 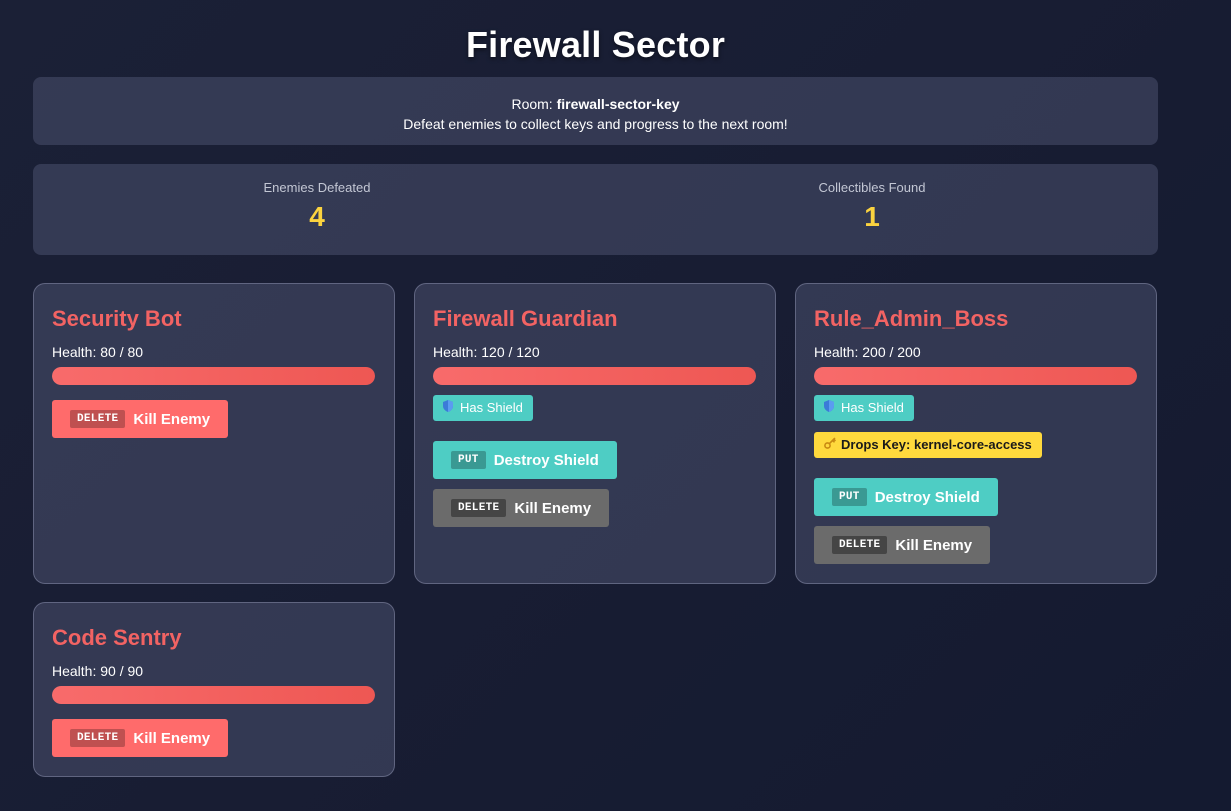 I want to click on health-text: Health: 200 / 200, so click(x=867, y=352).